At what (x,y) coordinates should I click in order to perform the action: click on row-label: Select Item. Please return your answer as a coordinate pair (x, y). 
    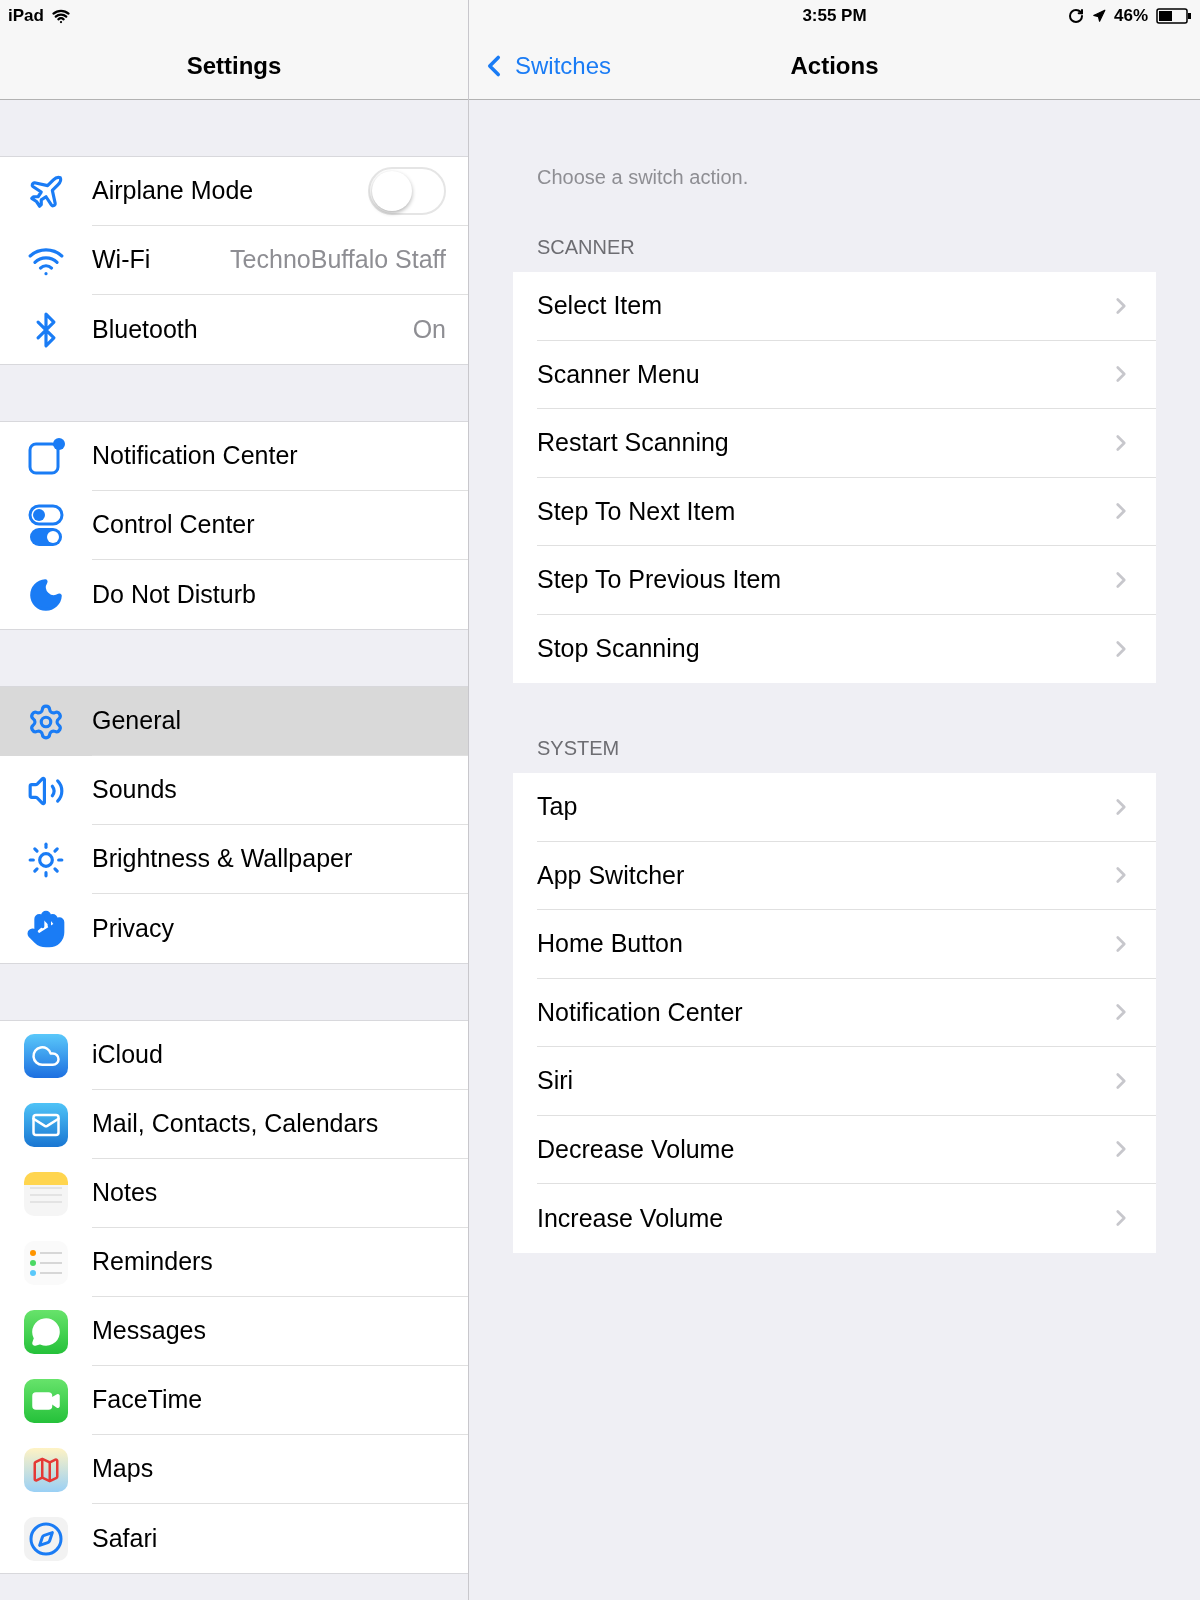
    Looking at the image, I should click on (600, 305).